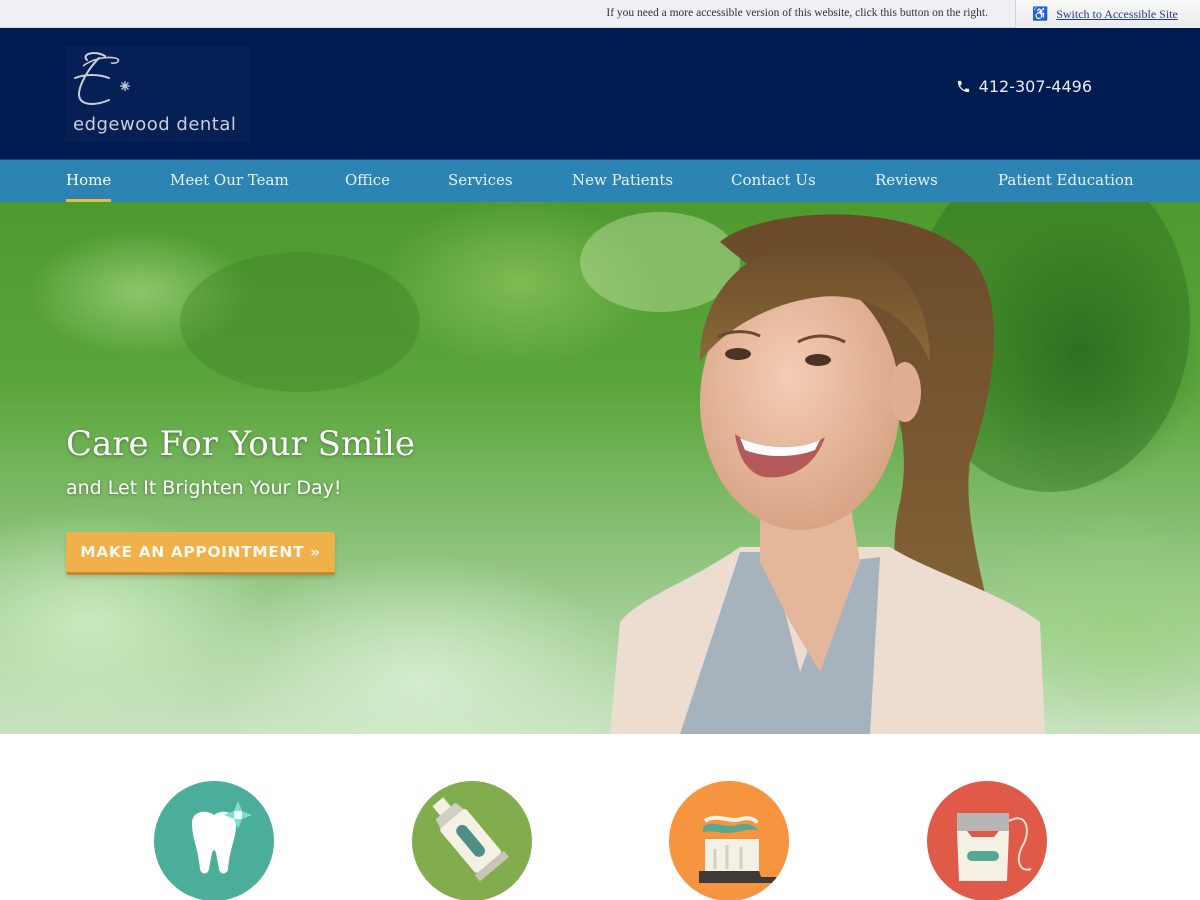 This screenshot has width=1200, height=900. Describe the element at coordinates (1117, 13) in the screenshot. I see `switch-accessible-site-label: Switch to Accessible Site` at that location.